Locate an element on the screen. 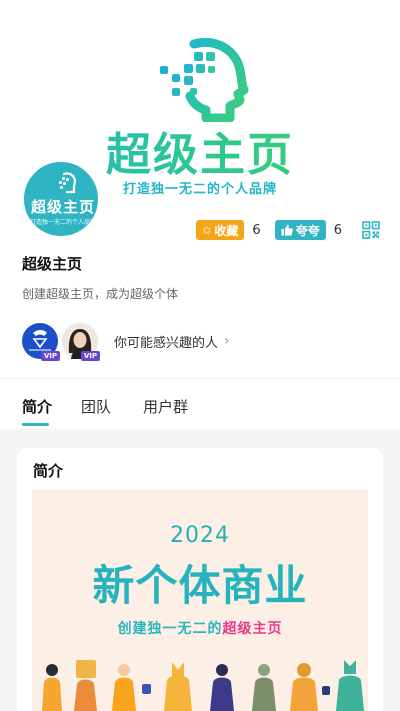 The height and width of the screenshot is (711, 400). suggested-people-row: VIP VIP 你可能感兴趣的人 › is located at coordinates (126, 341).